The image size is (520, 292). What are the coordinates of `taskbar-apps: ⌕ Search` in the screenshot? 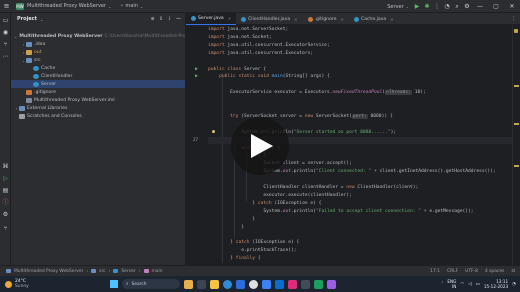 It's located at (223, 284).